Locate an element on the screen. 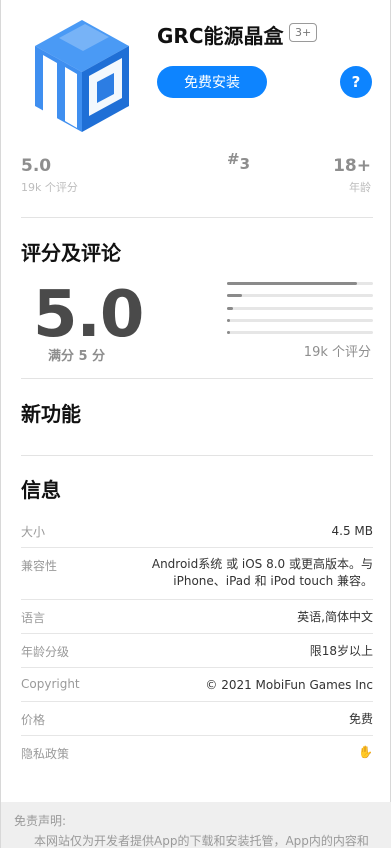  ratings-count: 19k 个评分 is located at coordinates (337, 352).